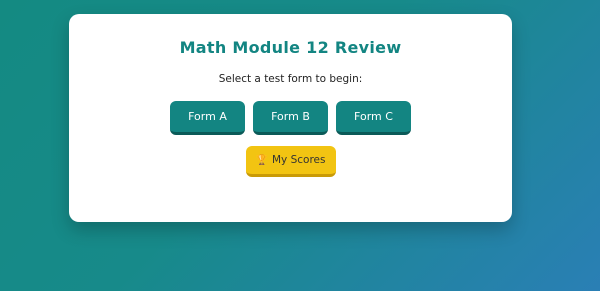  What do you see at coordinates (298, 160) in the screenshot?
I see `my-scores-label: My Scores` at bounding box center [298, 160].